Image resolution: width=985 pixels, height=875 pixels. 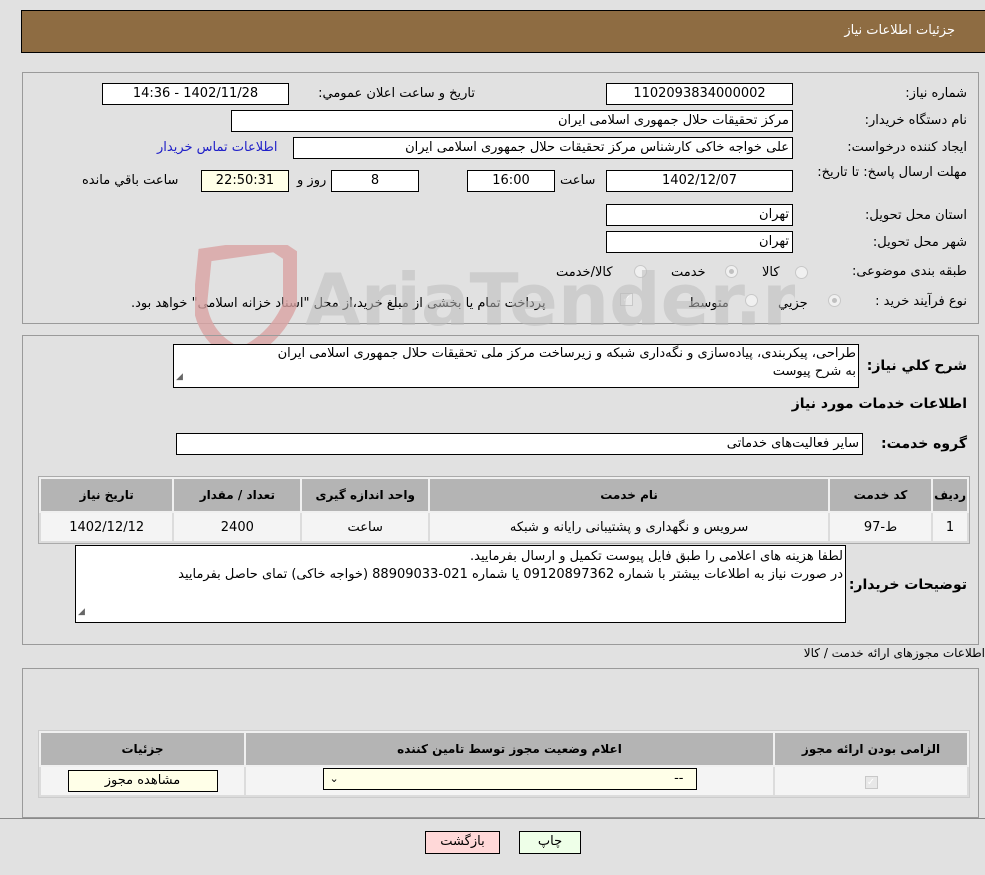 I want to click on permit-status-select: -- ⌄, so click(x=509, y=779).